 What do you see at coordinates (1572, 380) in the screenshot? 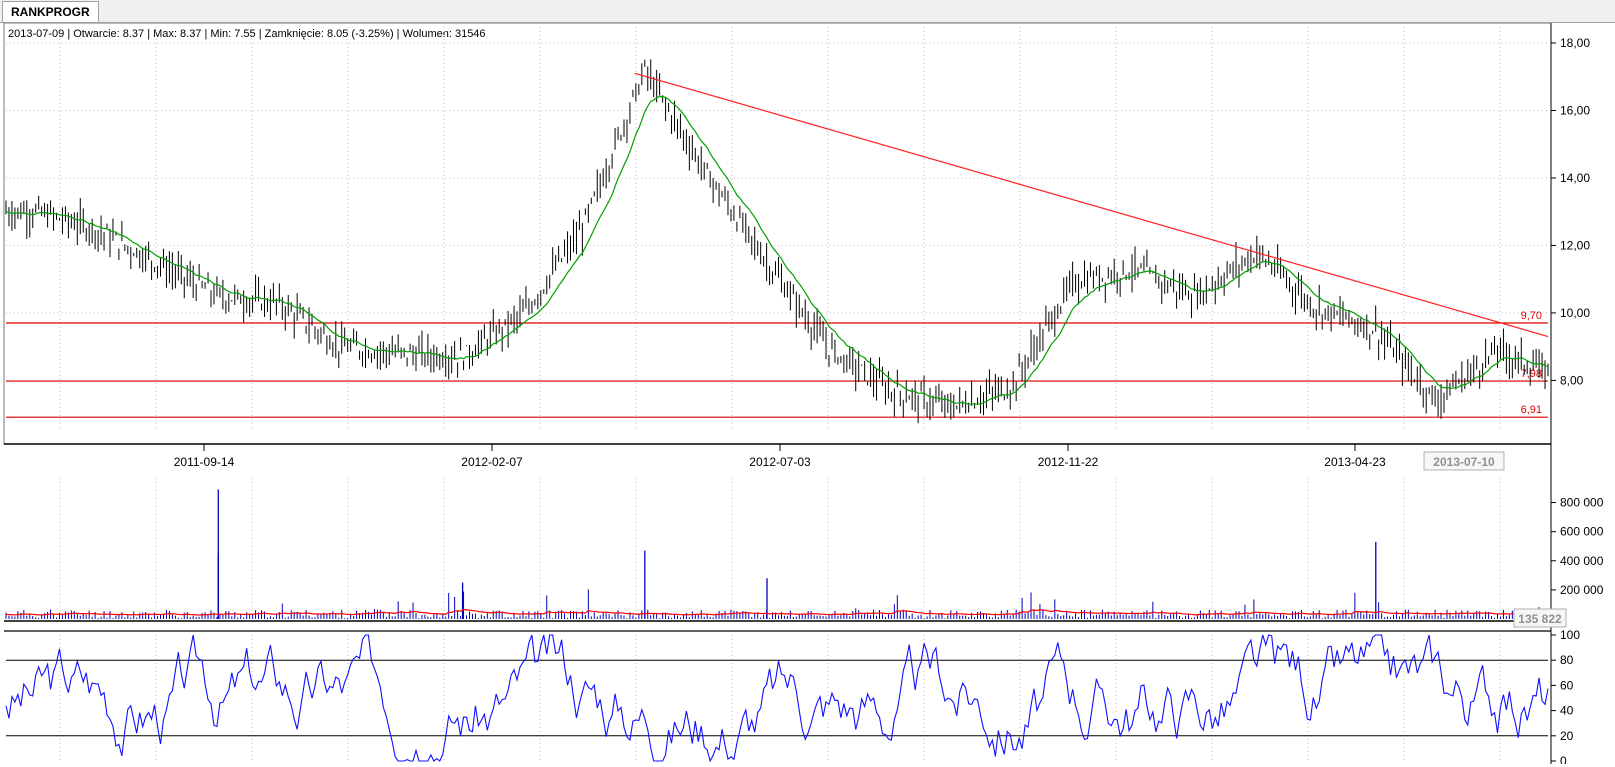
I see `y-tick-label: 8,00` at bounding box center [1572, 380].